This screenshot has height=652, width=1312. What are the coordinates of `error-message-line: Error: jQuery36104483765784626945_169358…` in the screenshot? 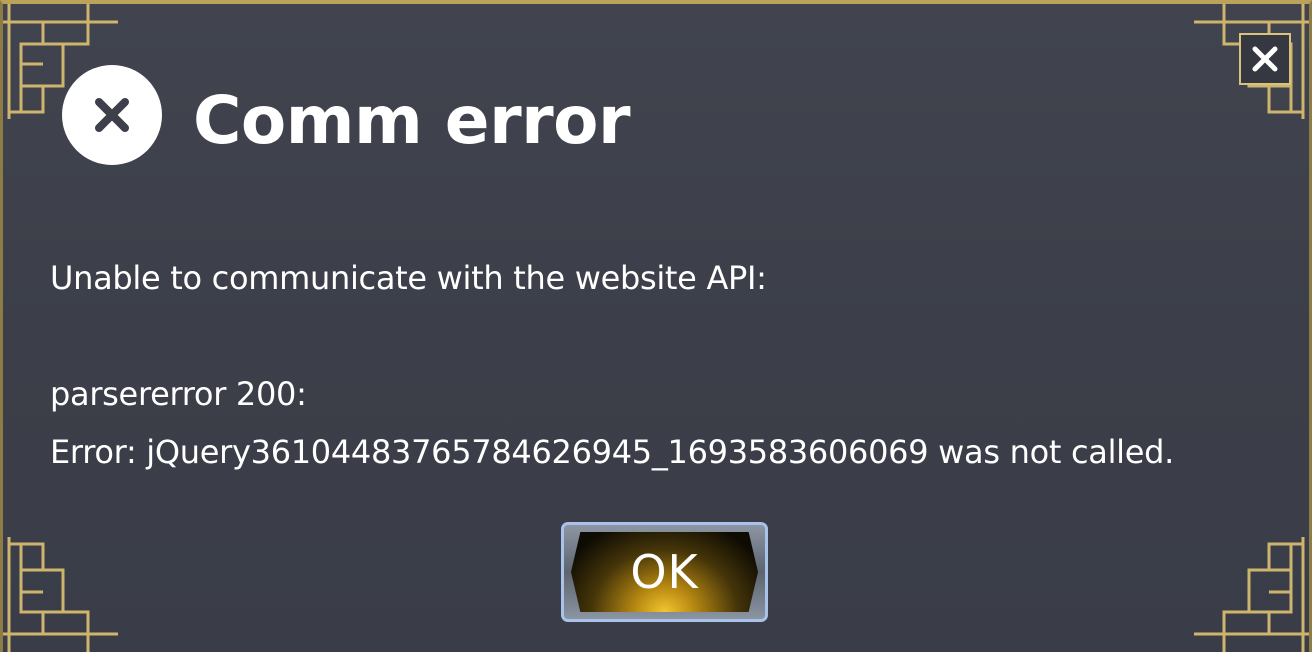 It's located at (612, 452).